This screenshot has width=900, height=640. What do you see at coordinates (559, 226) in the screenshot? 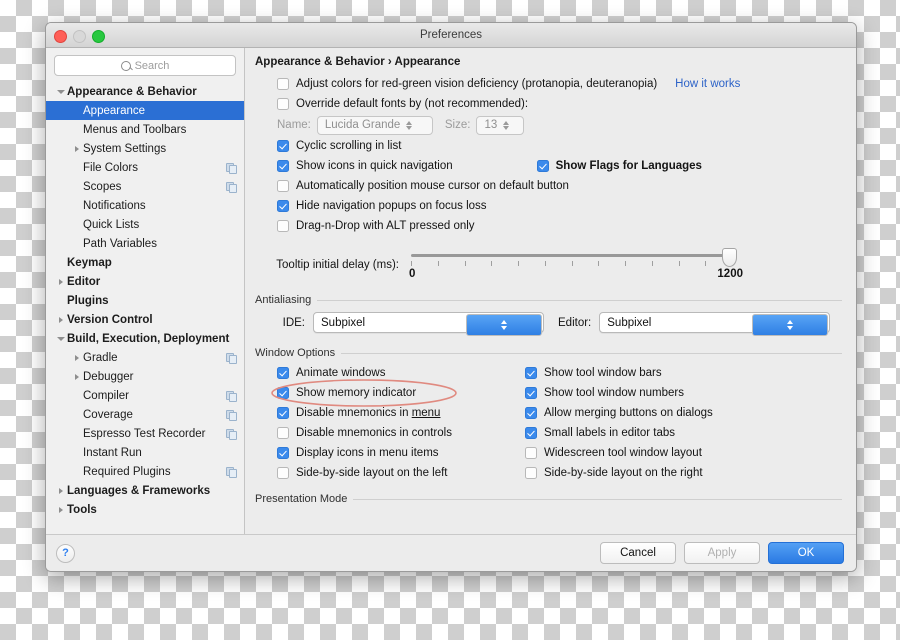
I see `option-row-drag-n-drop-with-alt-pressed-only: Drag-n-Drop with ALT pressed only` at bounding box center [559, 226].